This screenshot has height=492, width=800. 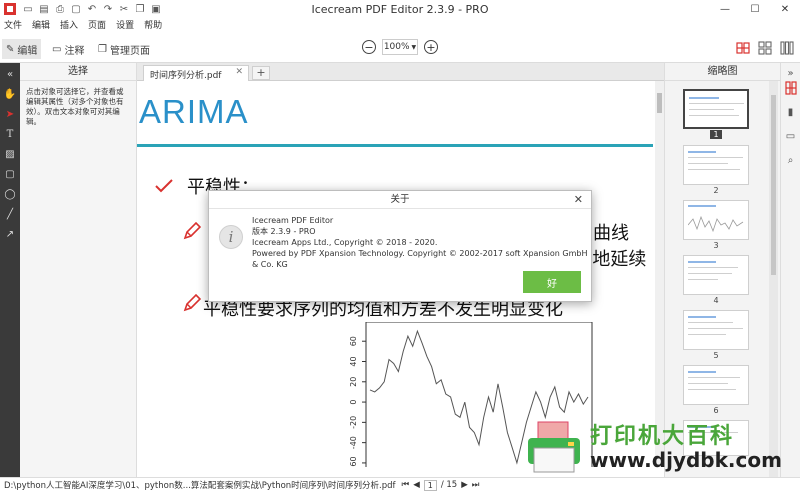 I want to click on grid-view-icon, so click(x=765, y=48).